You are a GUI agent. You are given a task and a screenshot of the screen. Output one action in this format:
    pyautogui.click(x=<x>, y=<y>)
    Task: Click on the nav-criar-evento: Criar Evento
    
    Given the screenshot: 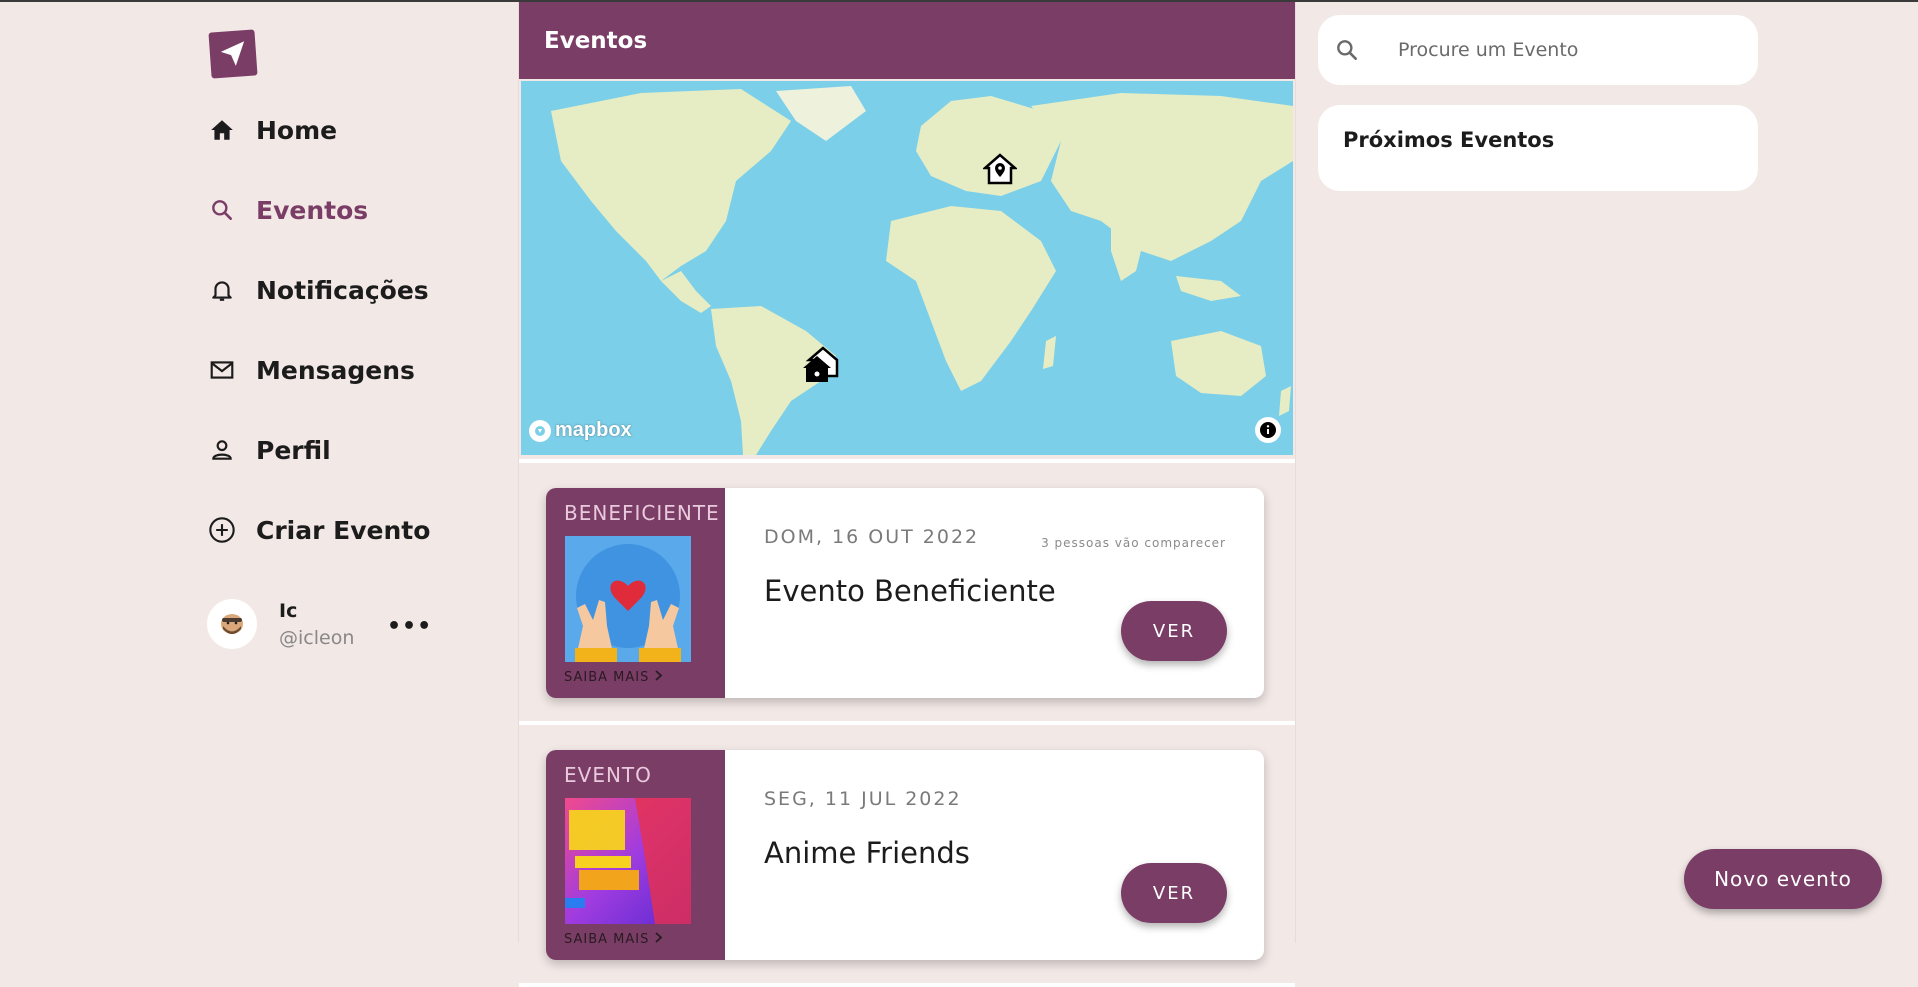 What is the action you would take?
    pyautogui.click(x=318, y=530)
    